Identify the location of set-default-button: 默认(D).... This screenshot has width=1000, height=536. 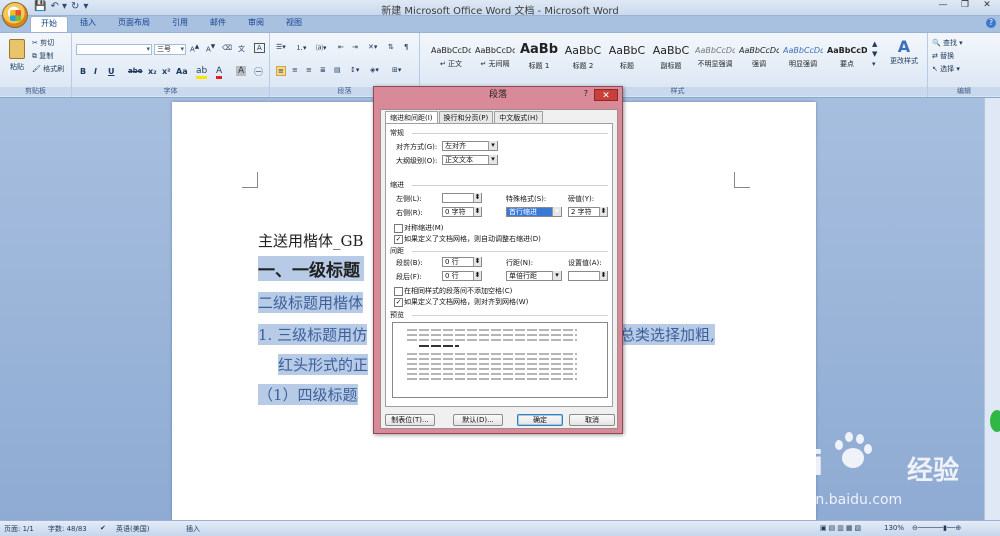
(478, 420).